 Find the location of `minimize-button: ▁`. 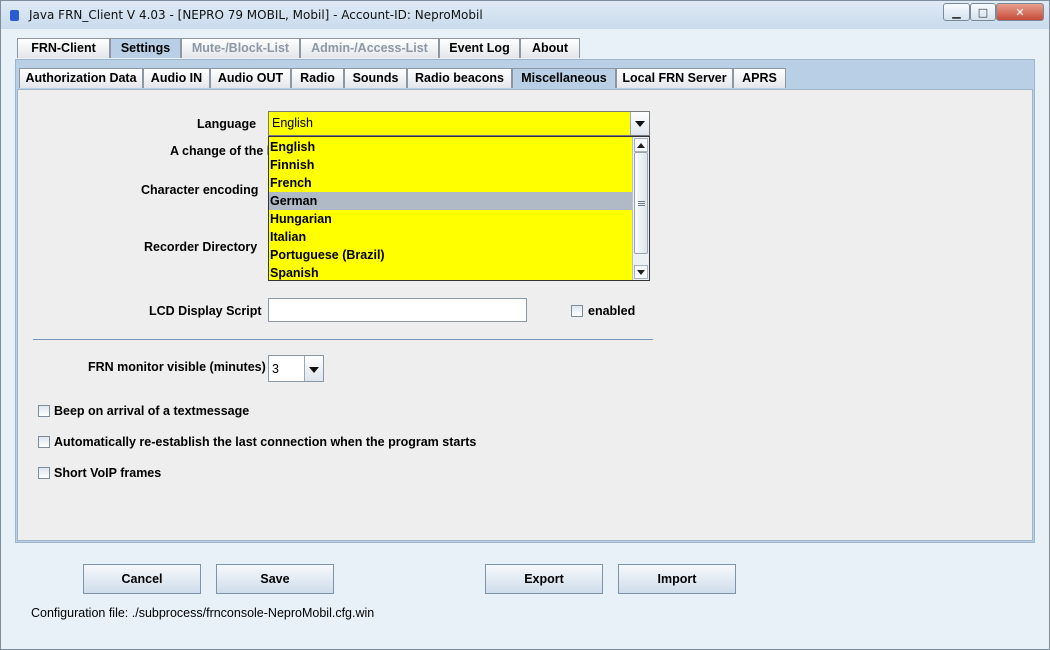

minimize-button: ▁ is located at coordinates (956, 12).